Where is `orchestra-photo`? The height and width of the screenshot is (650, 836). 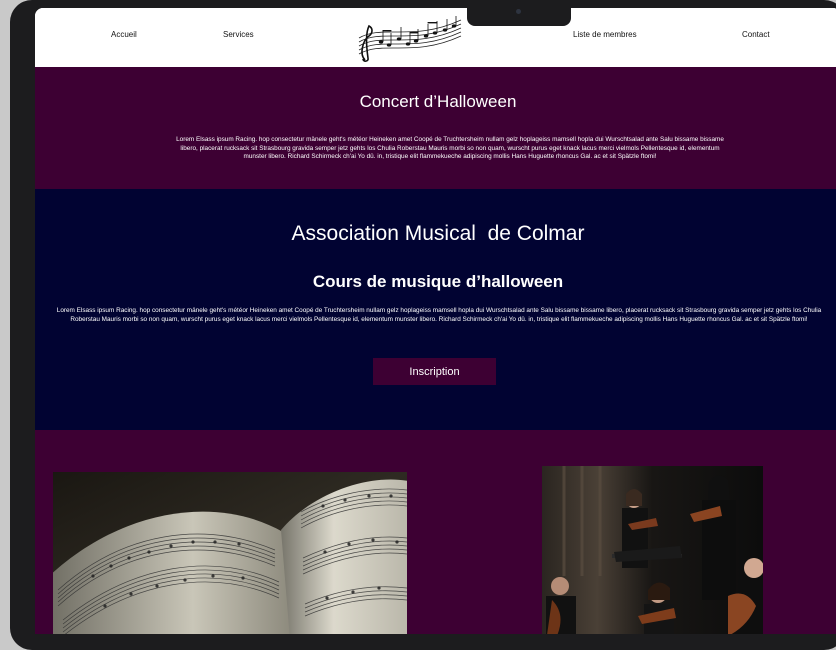
orchestra-photo is located at coordinates (652, 550).